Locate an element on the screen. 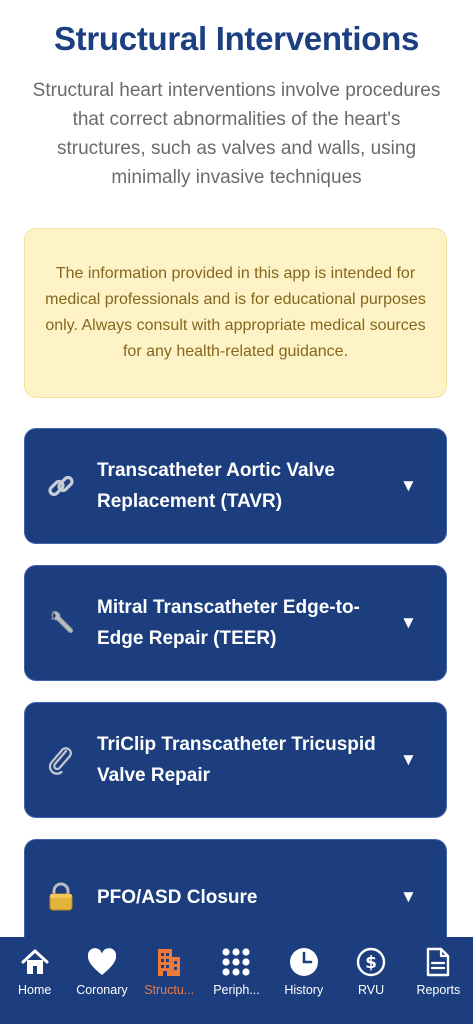 Image resolution: width=473 pixels, height=1024 pixels. paperclip-icon is located at coordinates (61, 760).